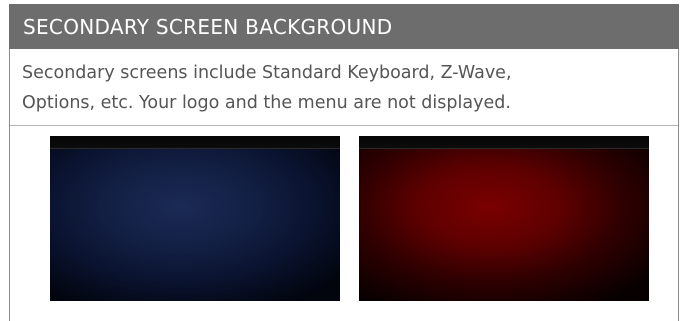 The image size is (685, 321). Describe the element at coordinates (344, 125) in the screenshot. I see `section-divider` at that location.